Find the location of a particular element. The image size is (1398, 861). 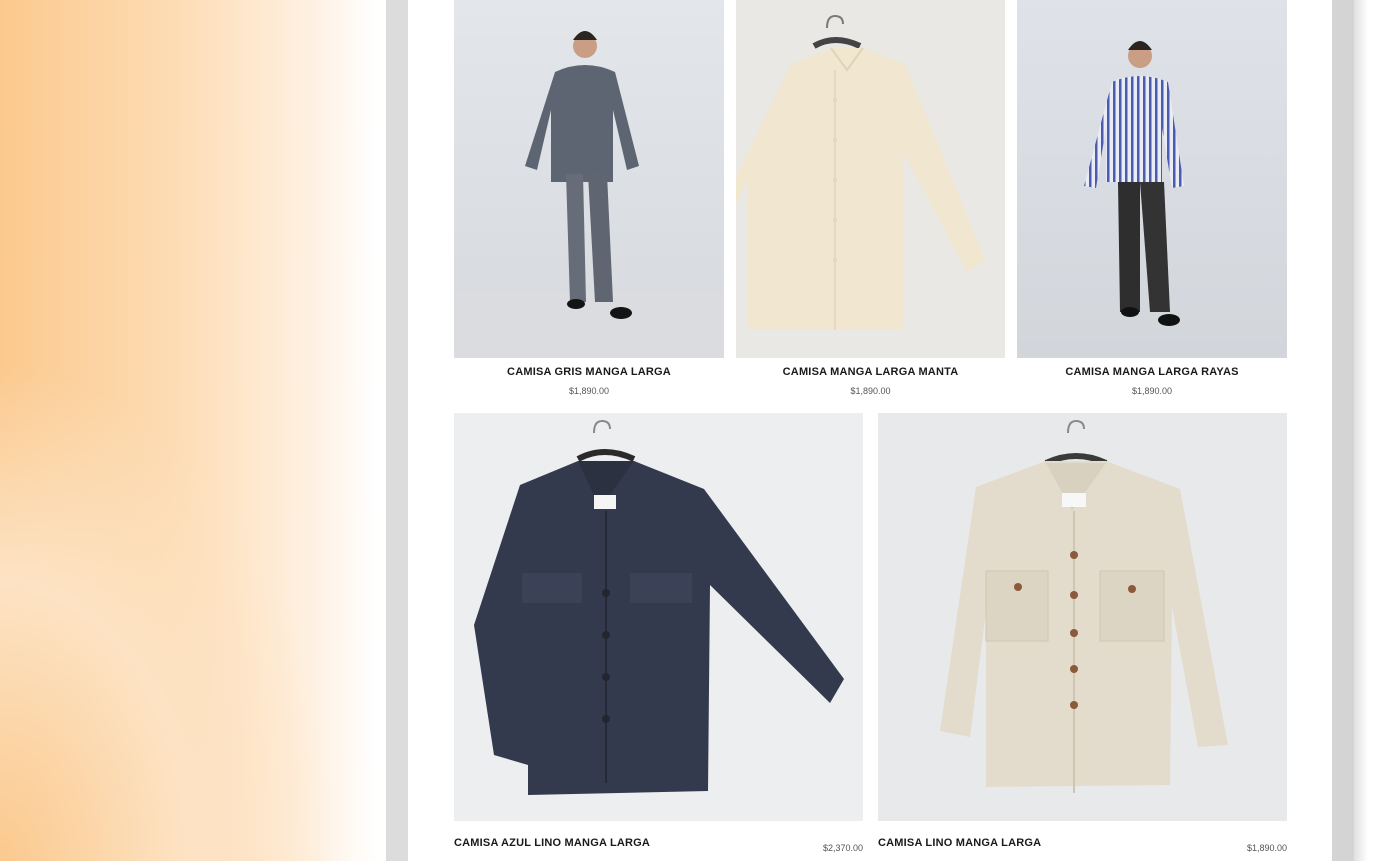

product-image-cream-shirt is located at coordinates (870, 179).